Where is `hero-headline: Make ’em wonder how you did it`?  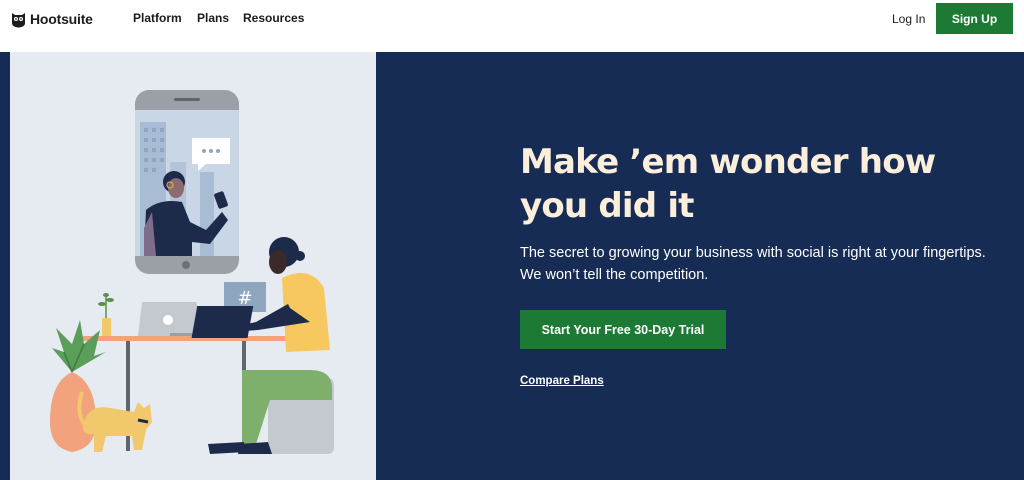 hero-headline: Make ’em wonder how you did it is located at coordinates (728, 184).